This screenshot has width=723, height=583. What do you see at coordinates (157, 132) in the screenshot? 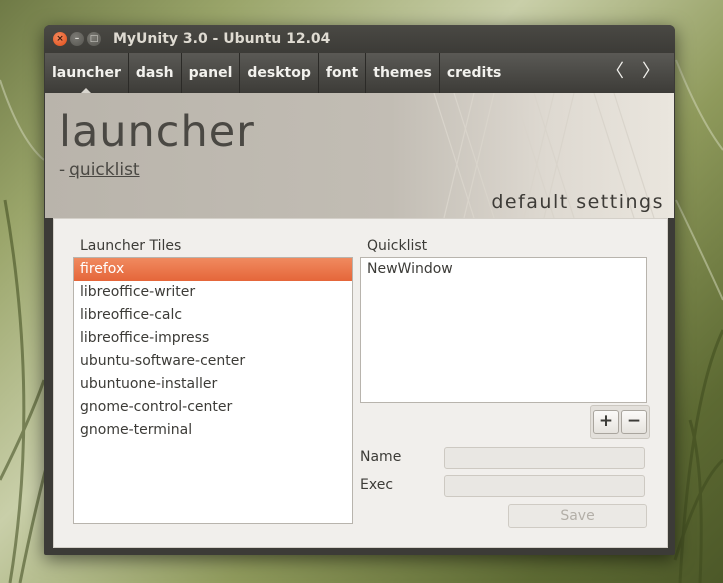
I see `page-title: launcher` at bounding box center [157, 132].